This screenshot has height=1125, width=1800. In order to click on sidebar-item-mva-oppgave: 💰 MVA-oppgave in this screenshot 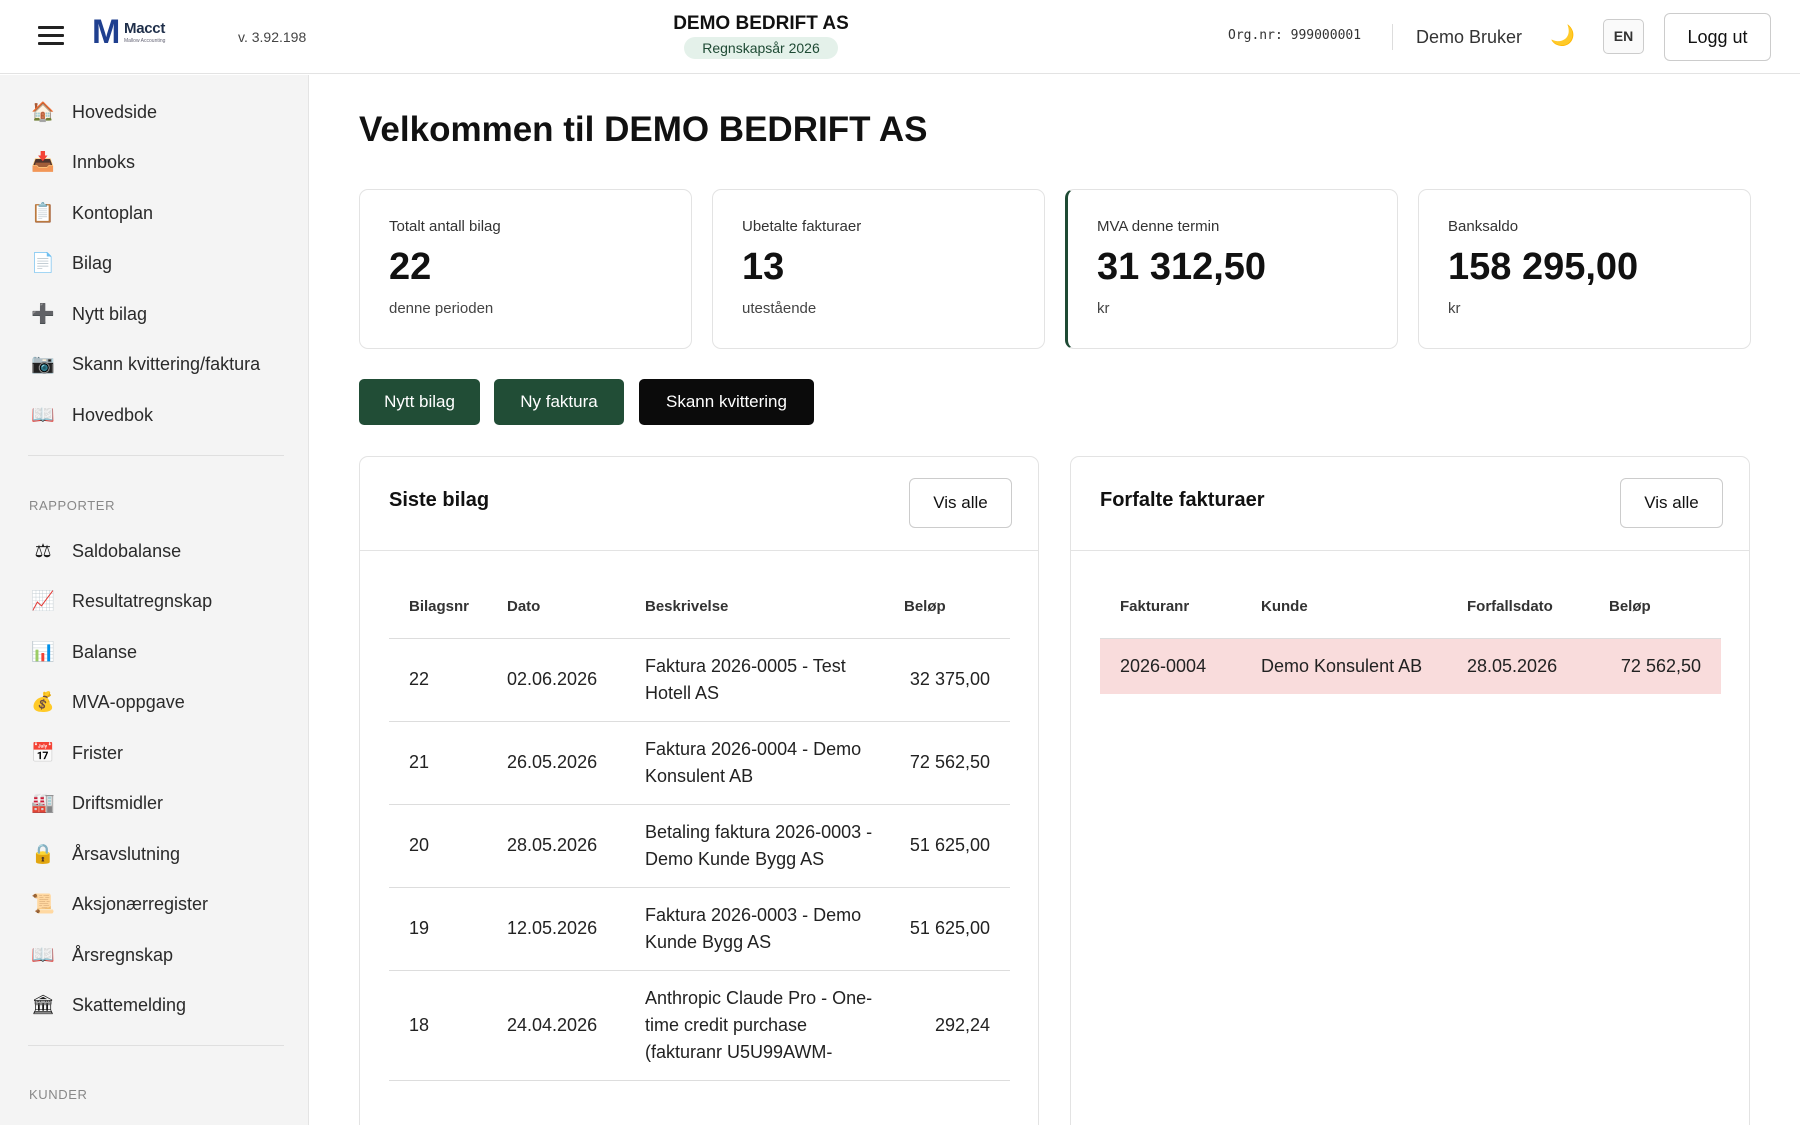, I will do `click(154, 703)`.